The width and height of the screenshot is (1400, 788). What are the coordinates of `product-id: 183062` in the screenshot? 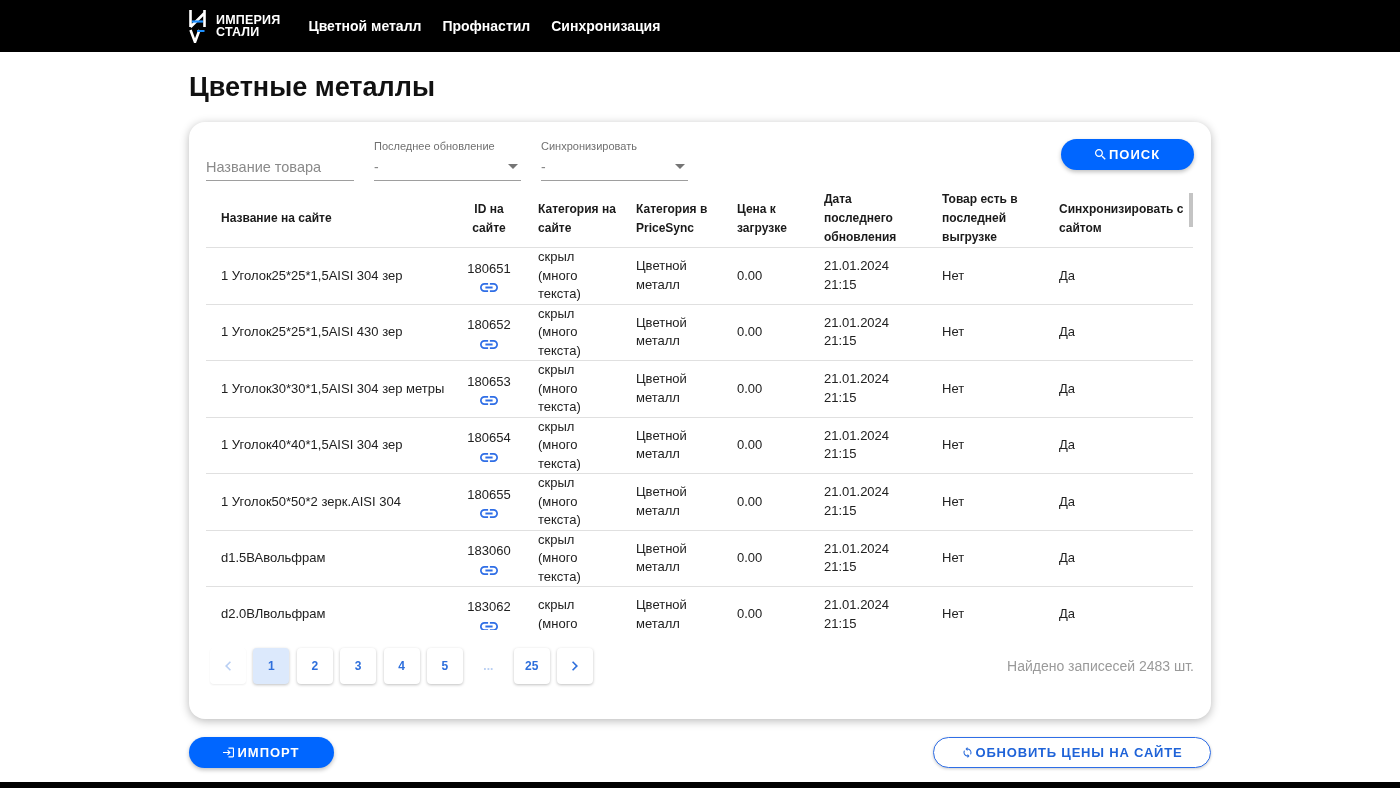 It's located at (489, 607).